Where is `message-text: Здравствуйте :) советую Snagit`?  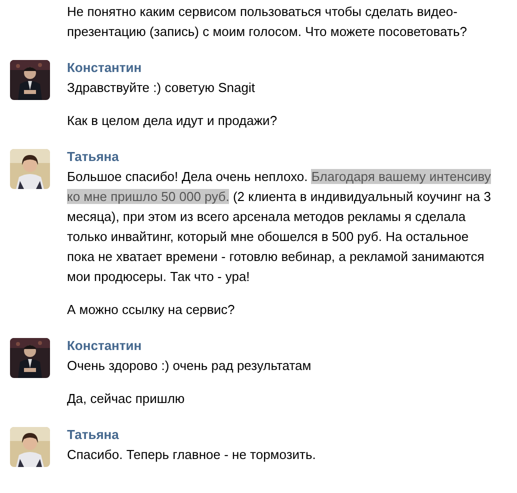
message-text: Здравствуйте :) советую Snagit is located at coordinates (161, 88).